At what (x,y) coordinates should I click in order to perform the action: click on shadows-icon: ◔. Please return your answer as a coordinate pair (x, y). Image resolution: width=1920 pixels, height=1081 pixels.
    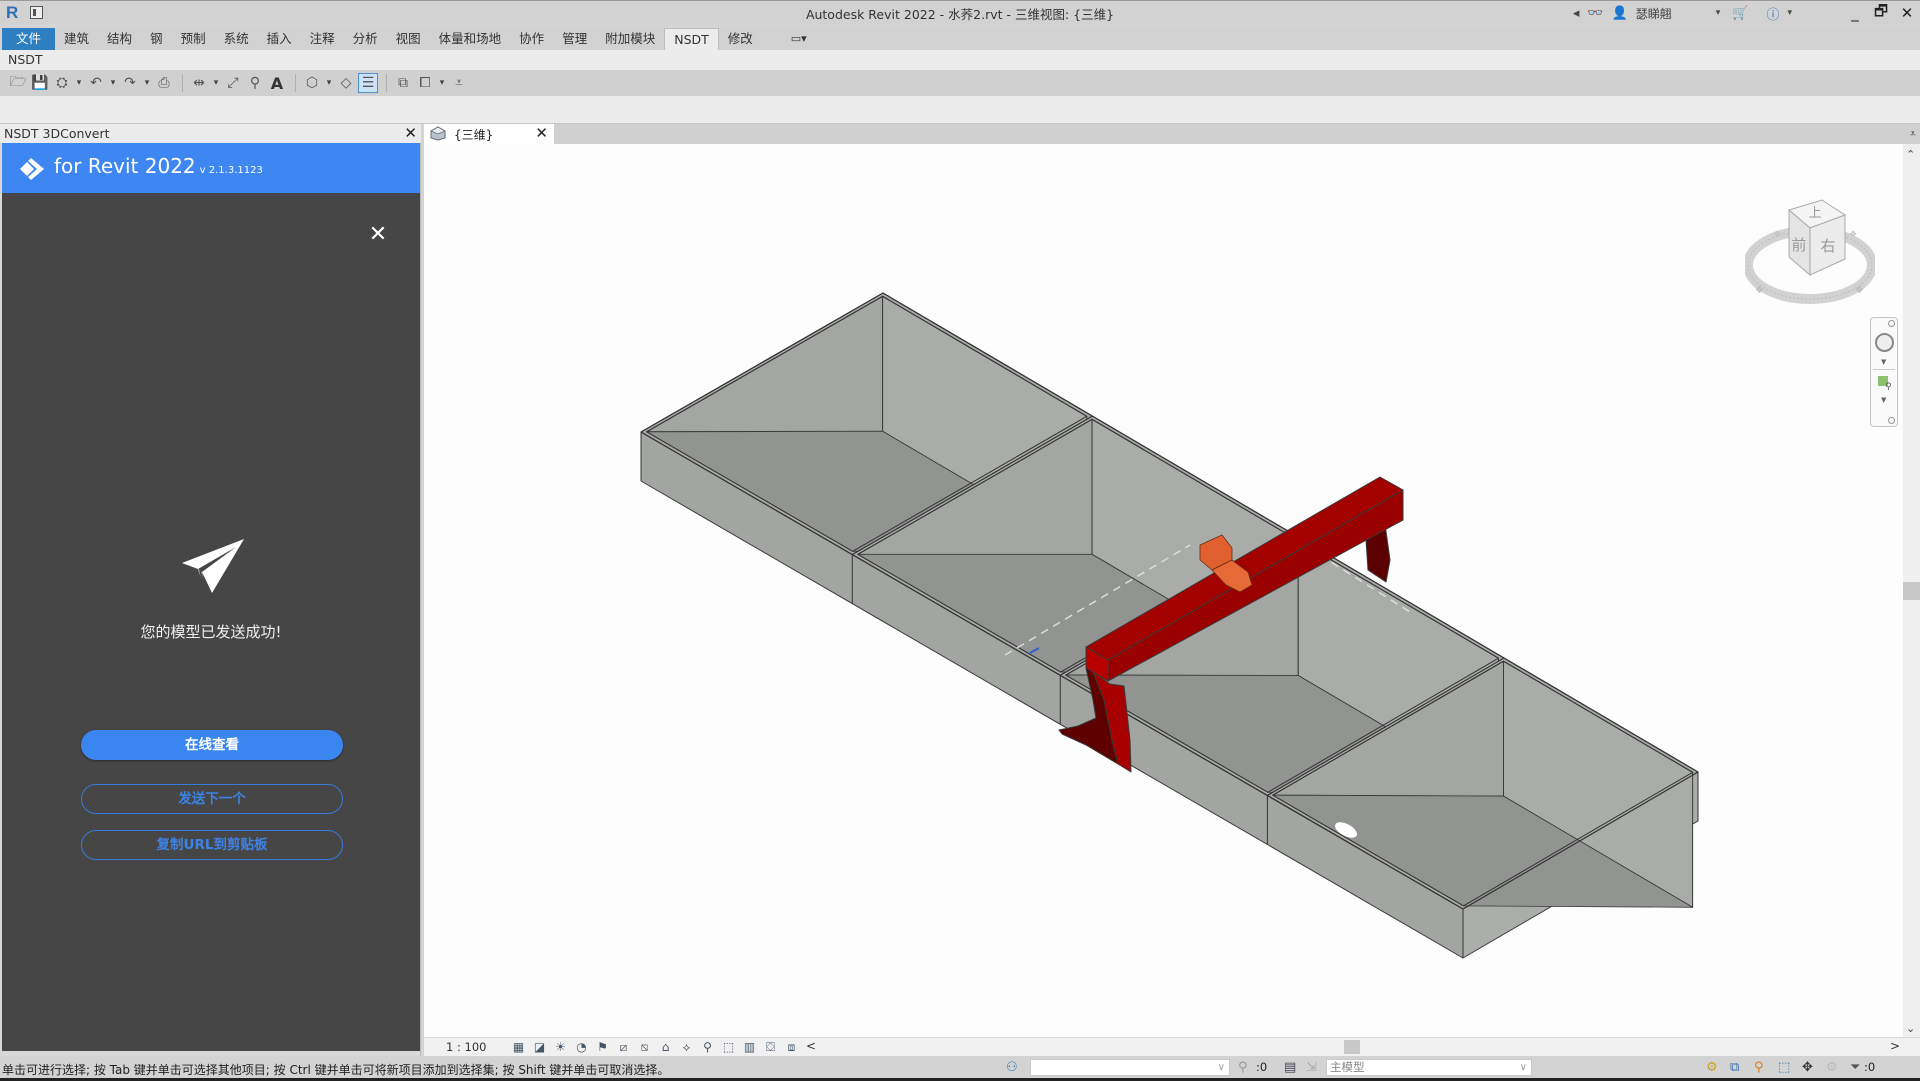
    Looking at the image, I should click on (581, 1047).